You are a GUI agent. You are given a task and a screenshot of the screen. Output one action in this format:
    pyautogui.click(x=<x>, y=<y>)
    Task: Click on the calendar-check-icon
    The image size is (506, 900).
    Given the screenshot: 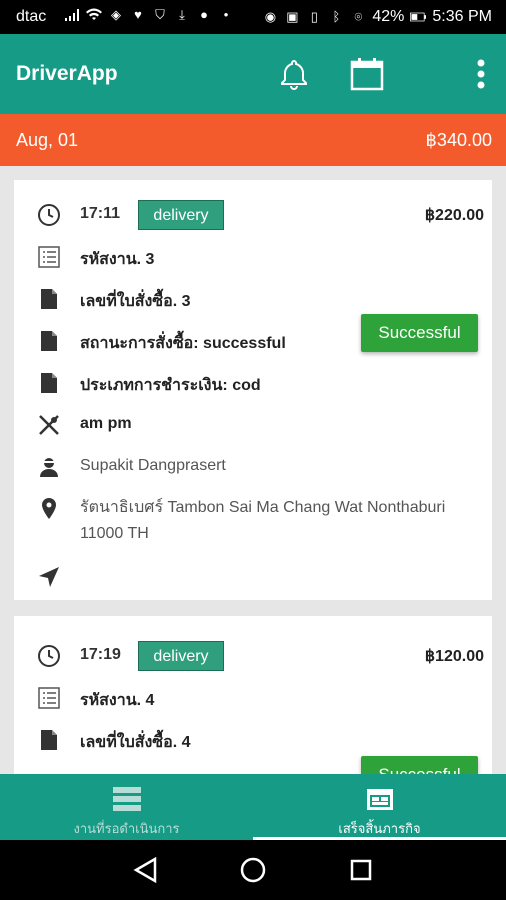 What is the action you would take?
    pyautogui.click(x=380, y=799)
    